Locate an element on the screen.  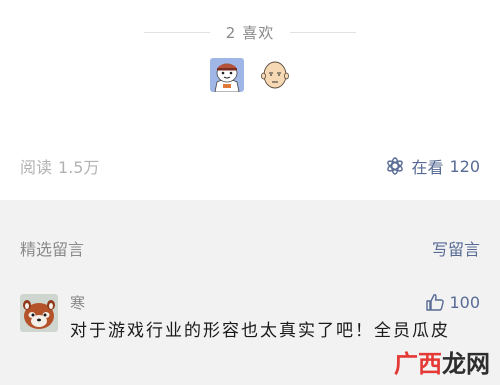
likes-count-label: 喜欢 is located at coordinates (258, 33).